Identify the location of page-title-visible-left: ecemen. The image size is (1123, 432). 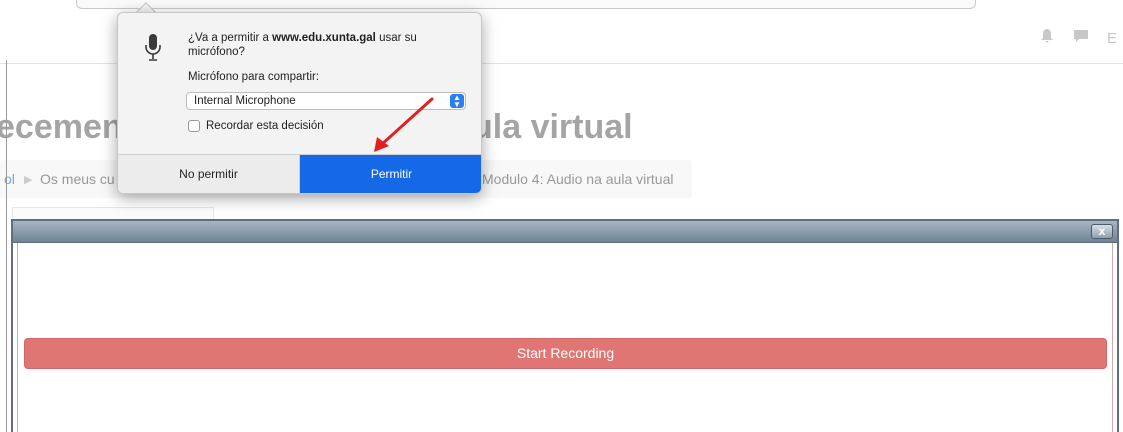
(61, 127).